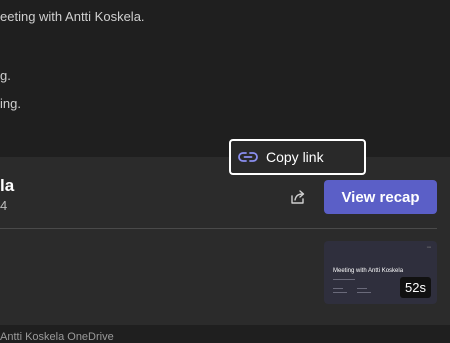  I want to click on recap-thumbnail: ▪▪▪▪ Meeting with Antti Koskela 52s, so click(380, 272).